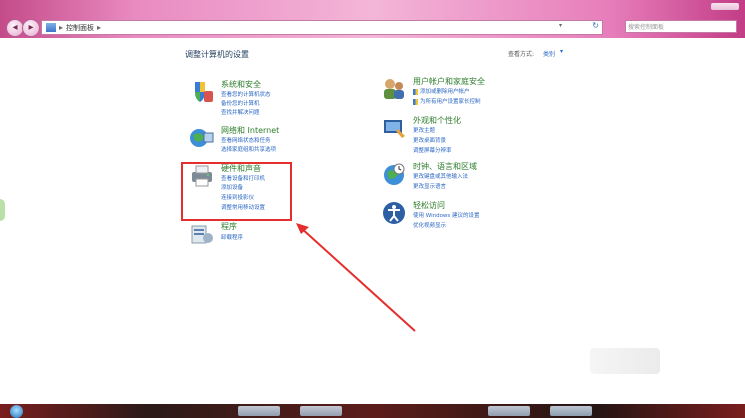  I want to click on taskbar, so click(372, 411).